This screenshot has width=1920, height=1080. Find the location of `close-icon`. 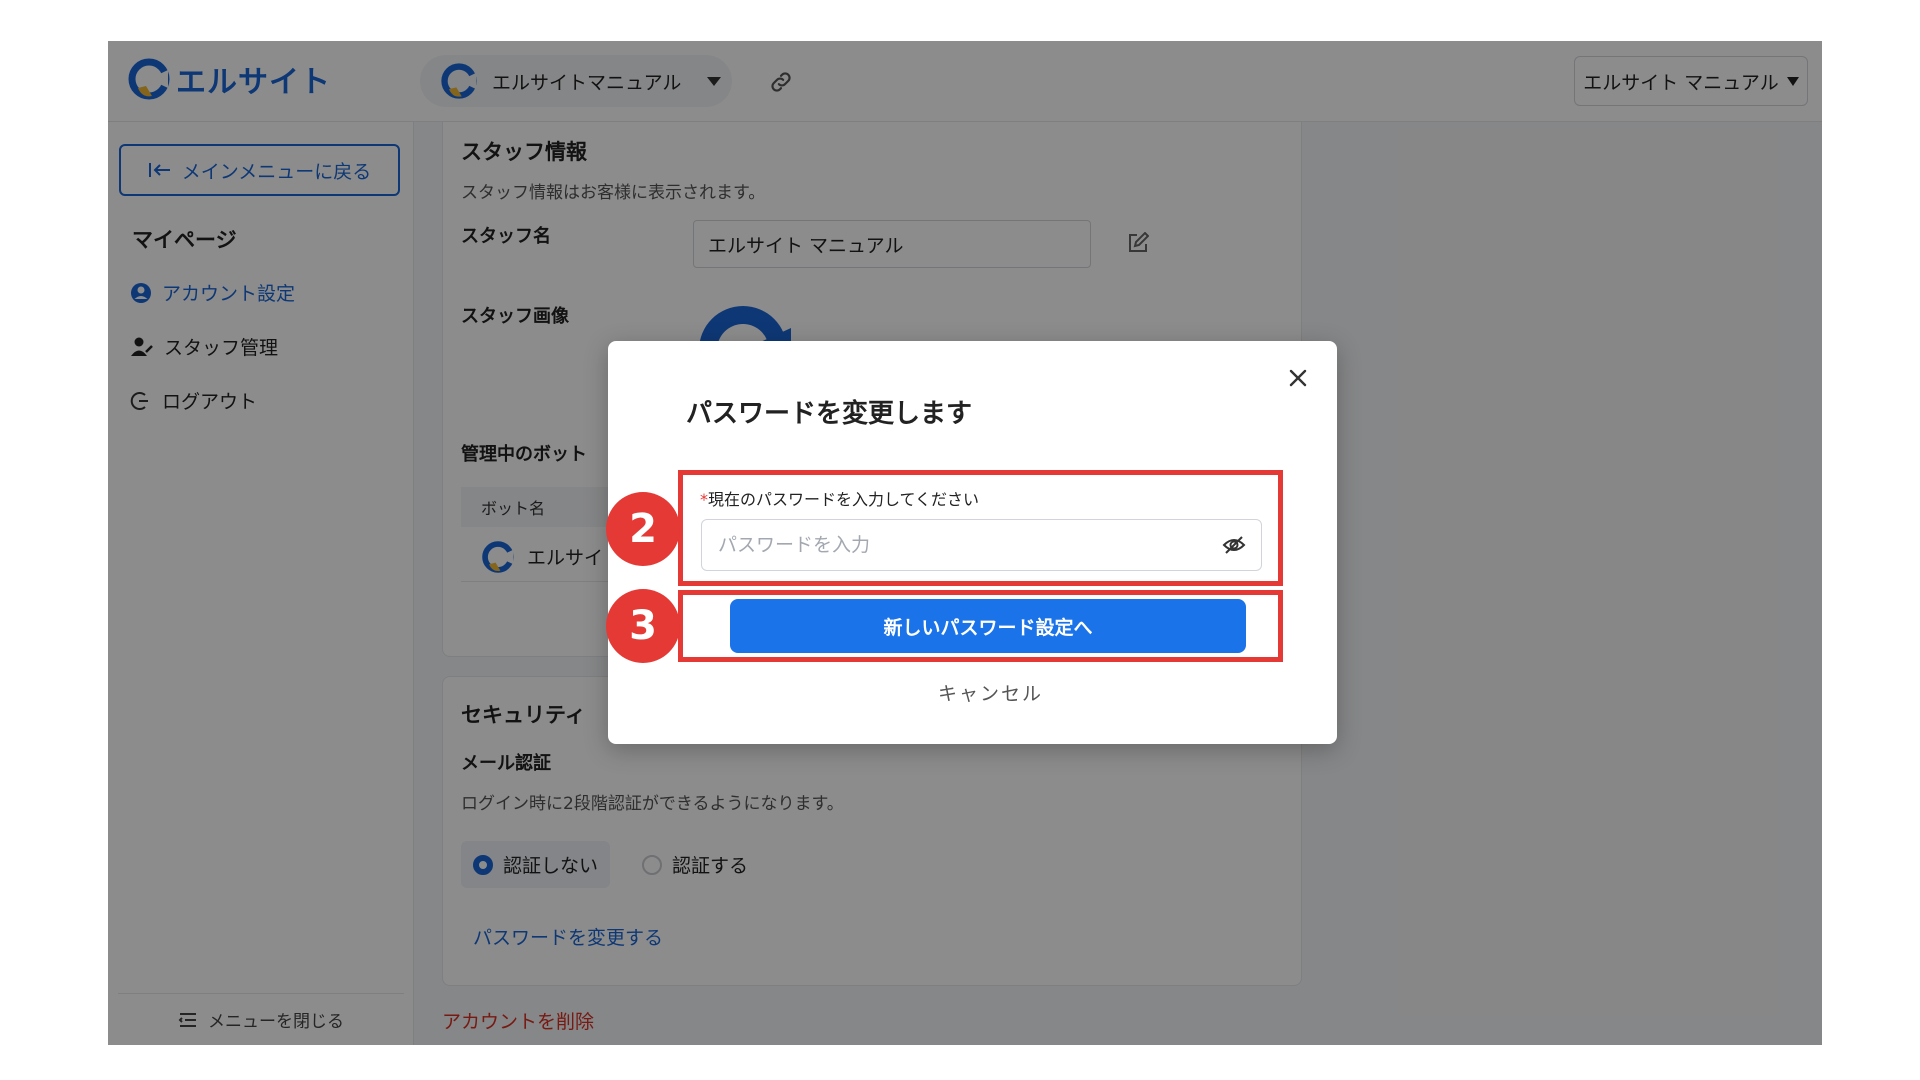

close-icon is located at coordinates (1298, 378).